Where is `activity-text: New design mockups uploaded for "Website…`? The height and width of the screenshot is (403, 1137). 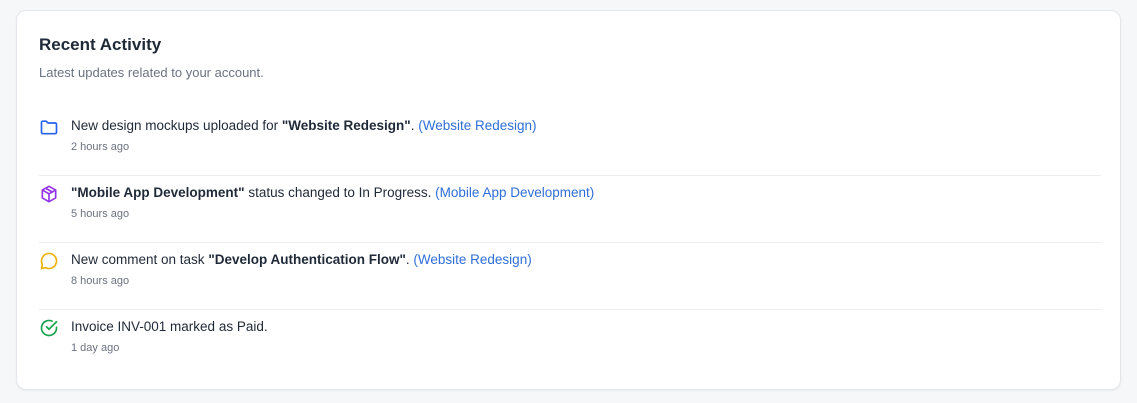
activity-text: New design mockups uploaded for "Website… is located at coordinates (304, 126).